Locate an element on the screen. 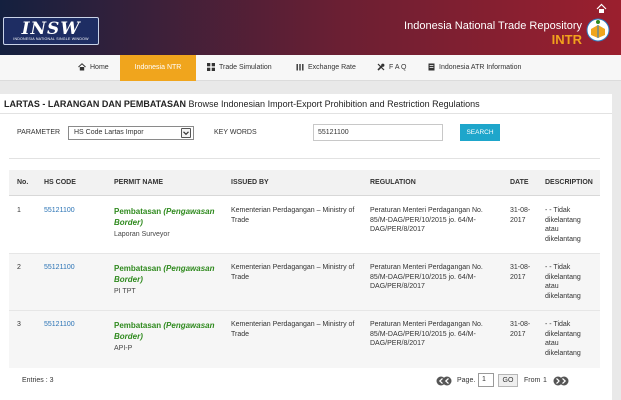 The width and height of the screenshot is (621, 400). col-no: No. is located at coordinates (23, 182).